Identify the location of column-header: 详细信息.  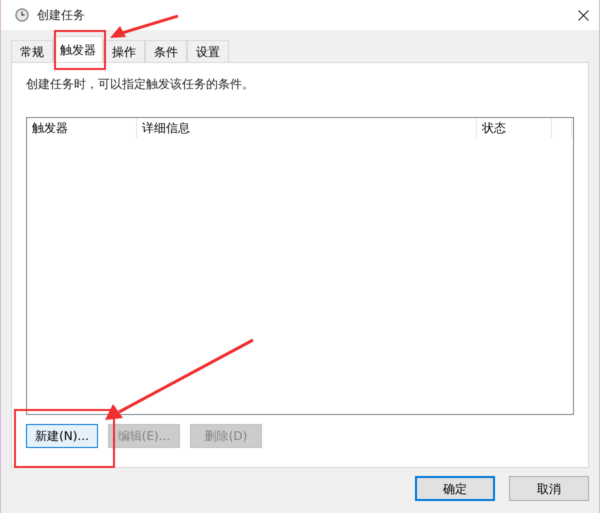
(307, 128).